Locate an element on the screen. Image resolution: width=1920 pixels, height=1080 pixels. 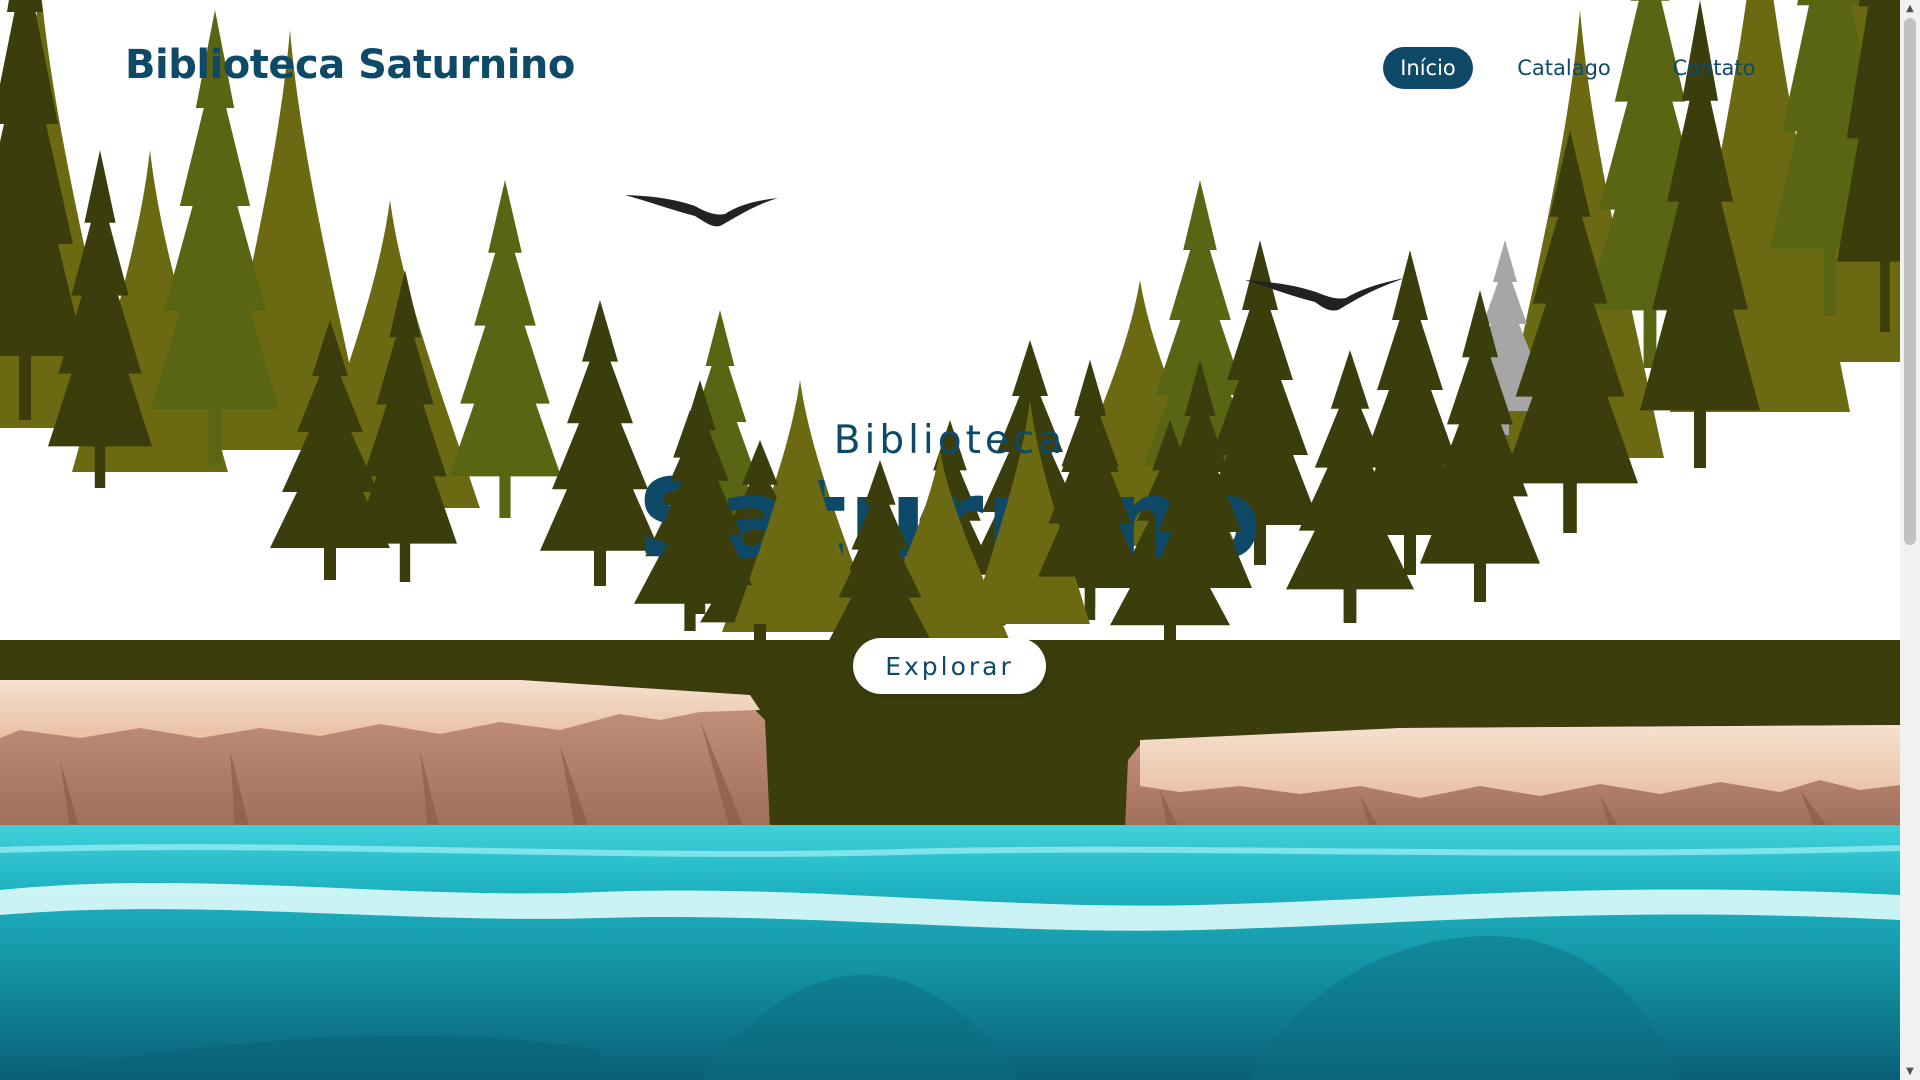
scroll-down-arrow-icon: ▼ is located at coordinates (1910, 1071).